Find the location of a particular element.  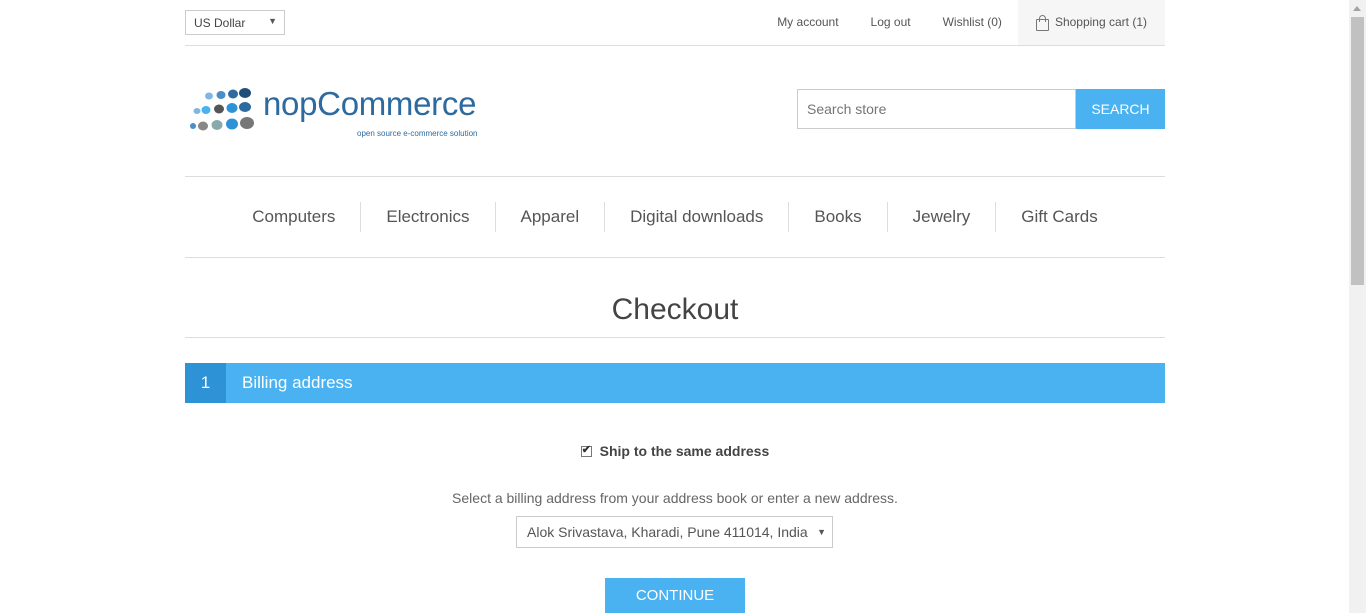

my-account-link: My account is located at coordinates (807, 22).